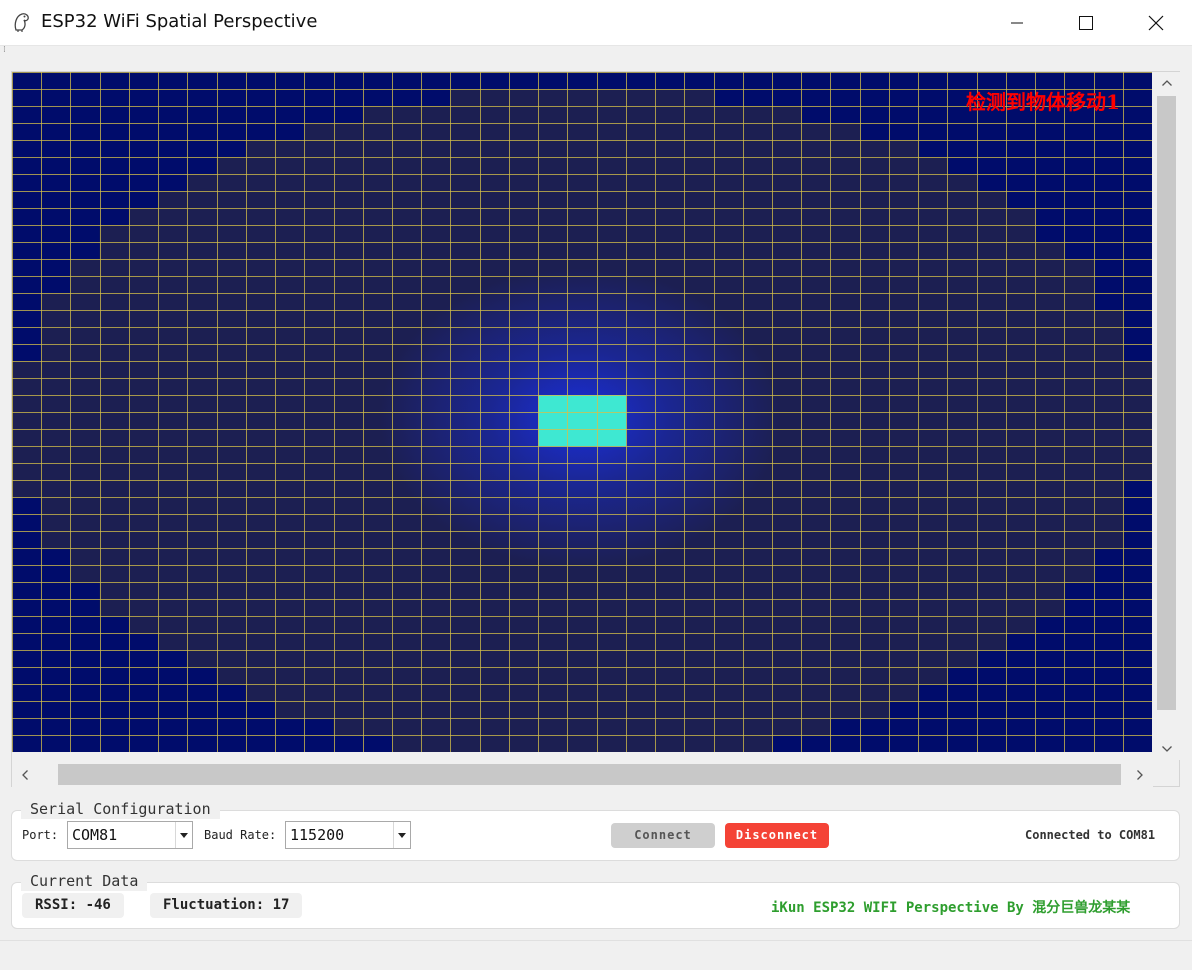 The image size is (1192, 970). What do you see at coordinates (348, 835) in the screenshot?
I see `baud-select: 115200` at bounding box center [348, 835].